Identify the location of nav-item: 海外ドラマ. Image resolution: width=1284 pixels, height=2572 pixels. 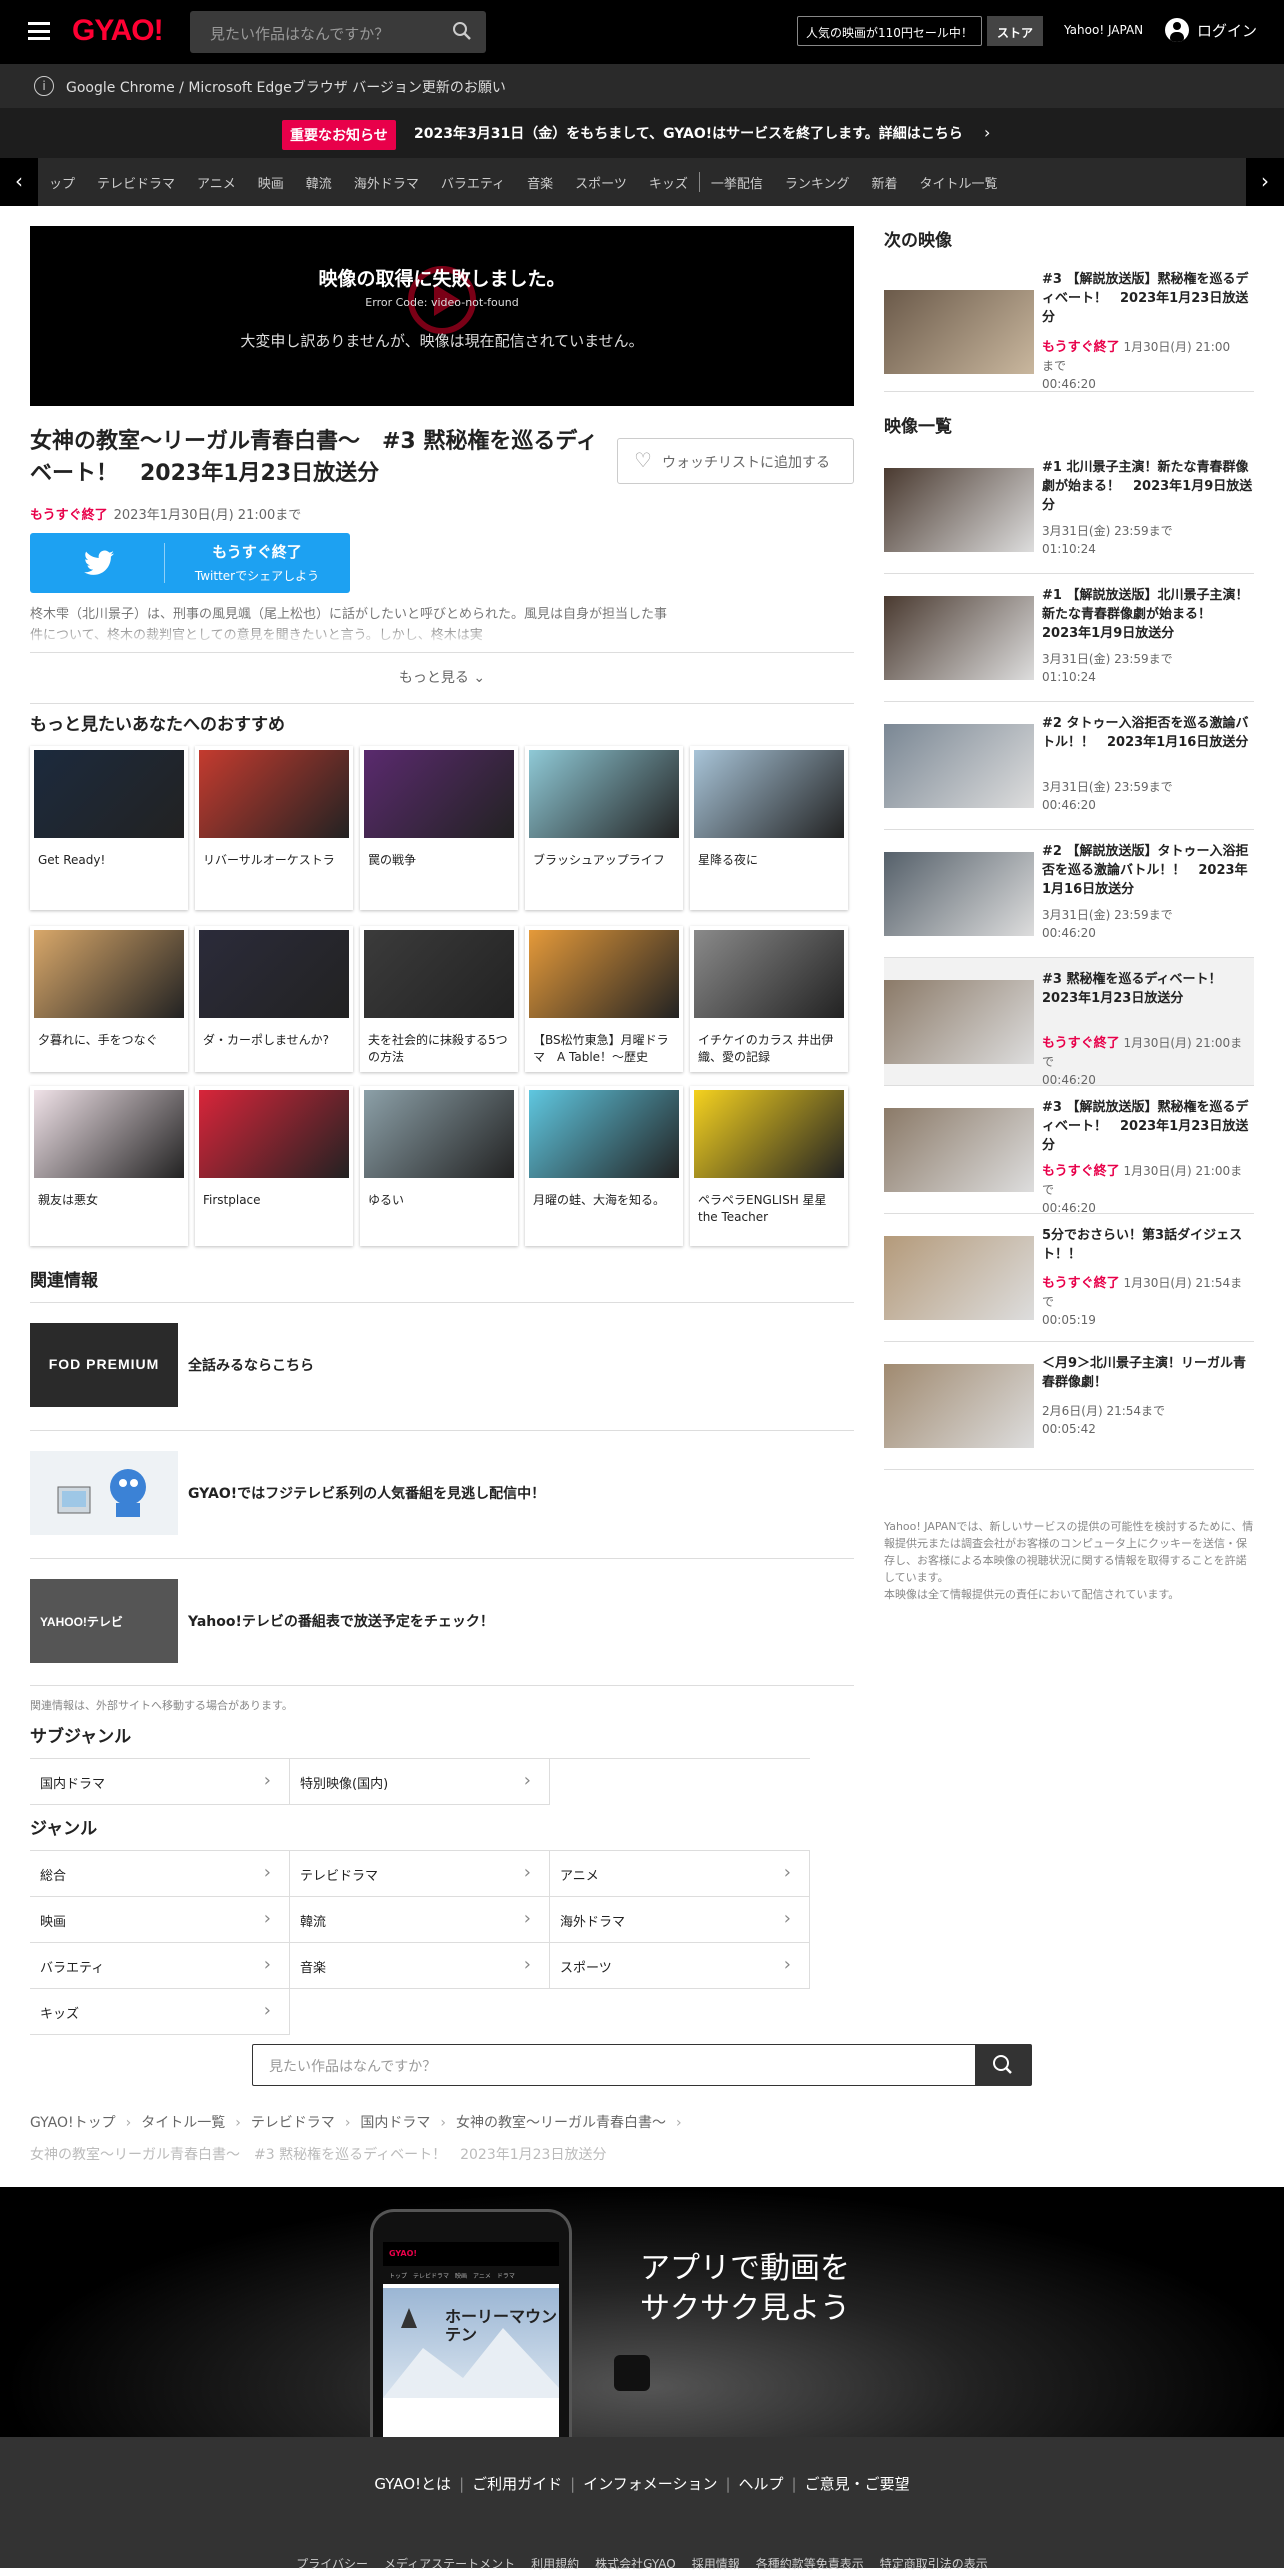
(386, 182).